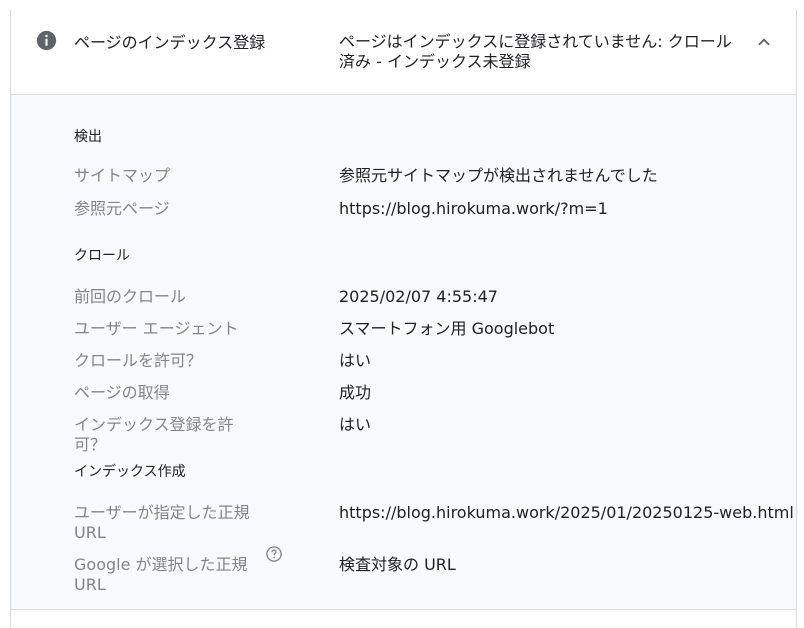 The image size is (804, 628). Describe the element at coordinates (764, 42) in the screenshot. I see `chevron-up-icon` at that location.